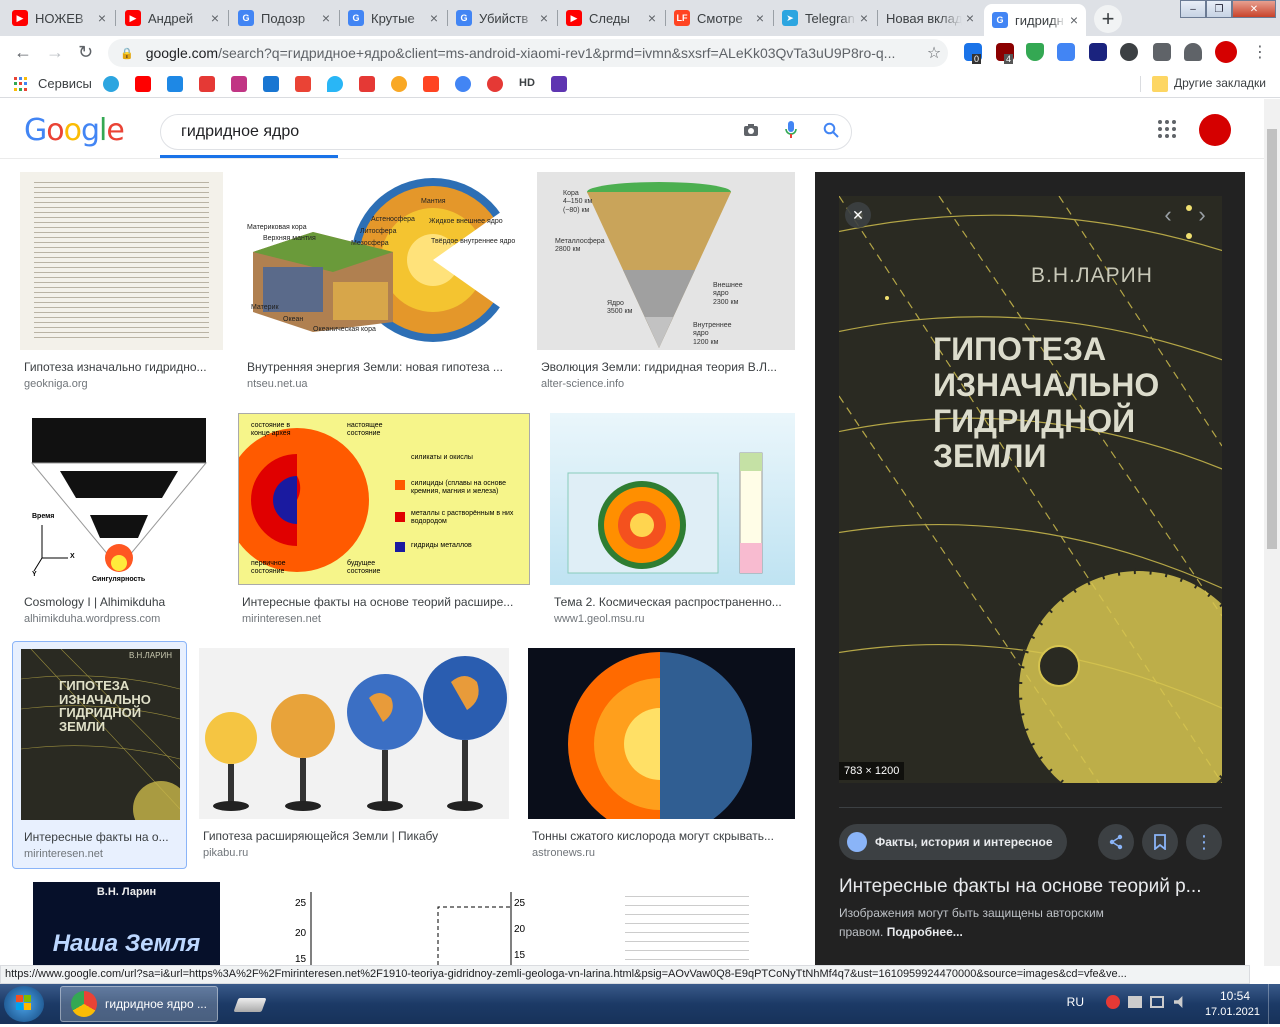  Describe the element at coordinates (1035, 20) in the screenshot. I see `tab-active: Gгидридн ×` at that location.